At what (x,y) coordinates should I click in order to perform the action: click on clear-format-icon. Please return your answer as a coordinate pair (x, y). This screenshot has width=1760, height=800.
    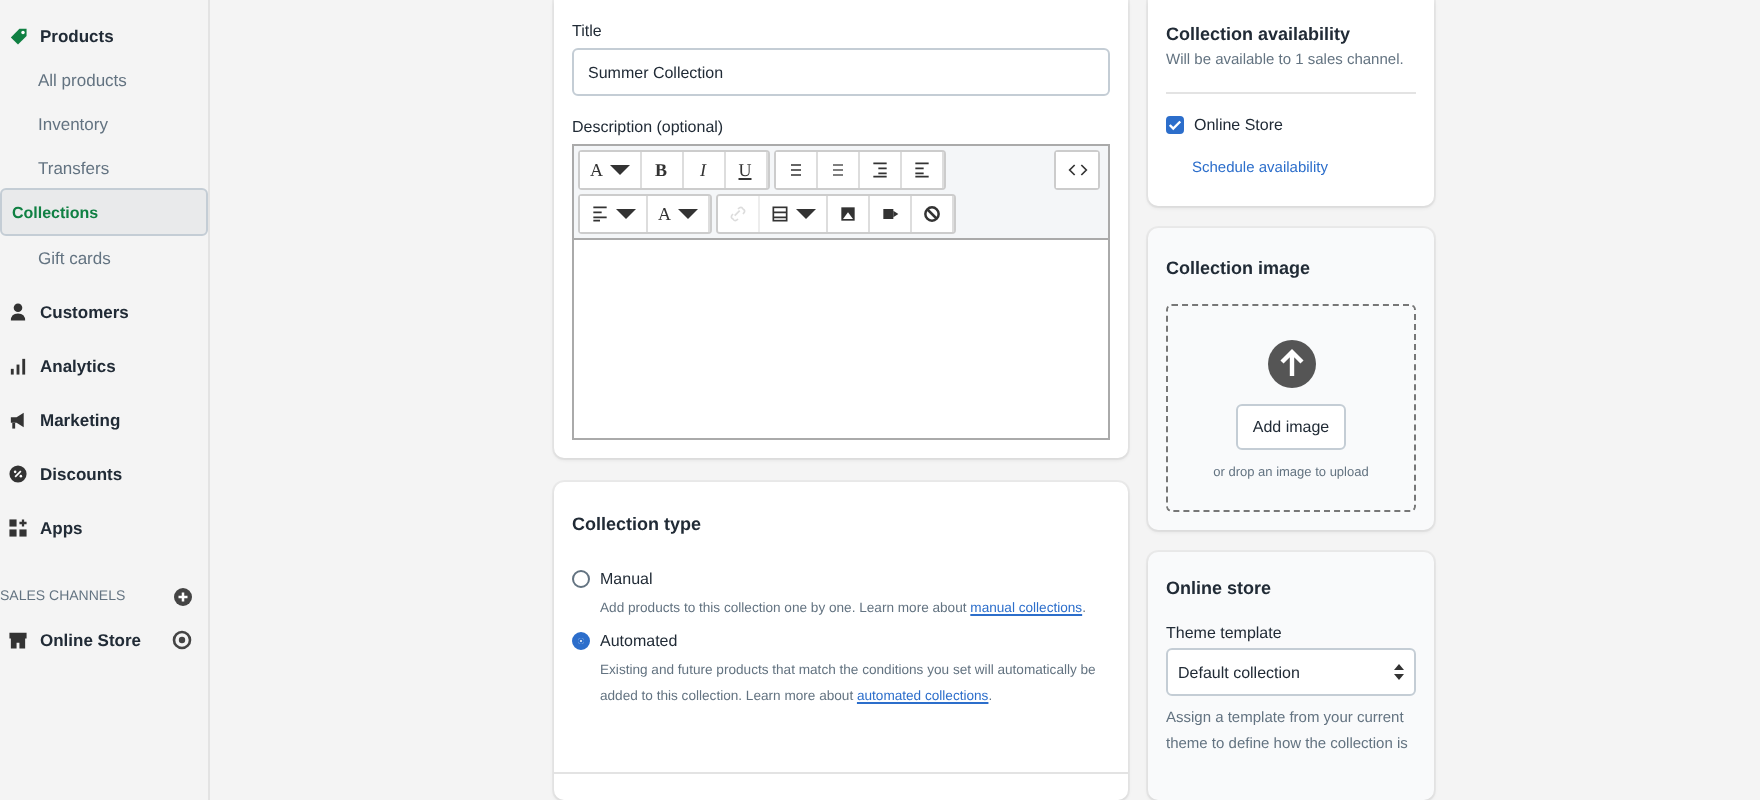
    Looking at the image, I should click on (931, 214).